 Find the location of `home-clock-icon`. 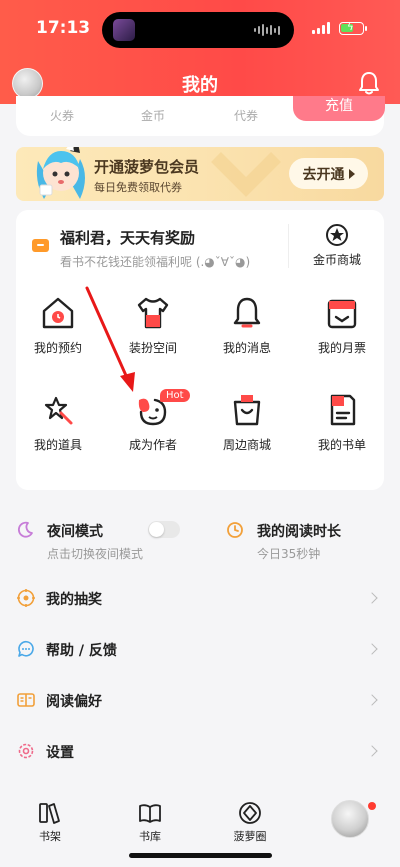

home-clock-icon is located at coordinates (58, 313).